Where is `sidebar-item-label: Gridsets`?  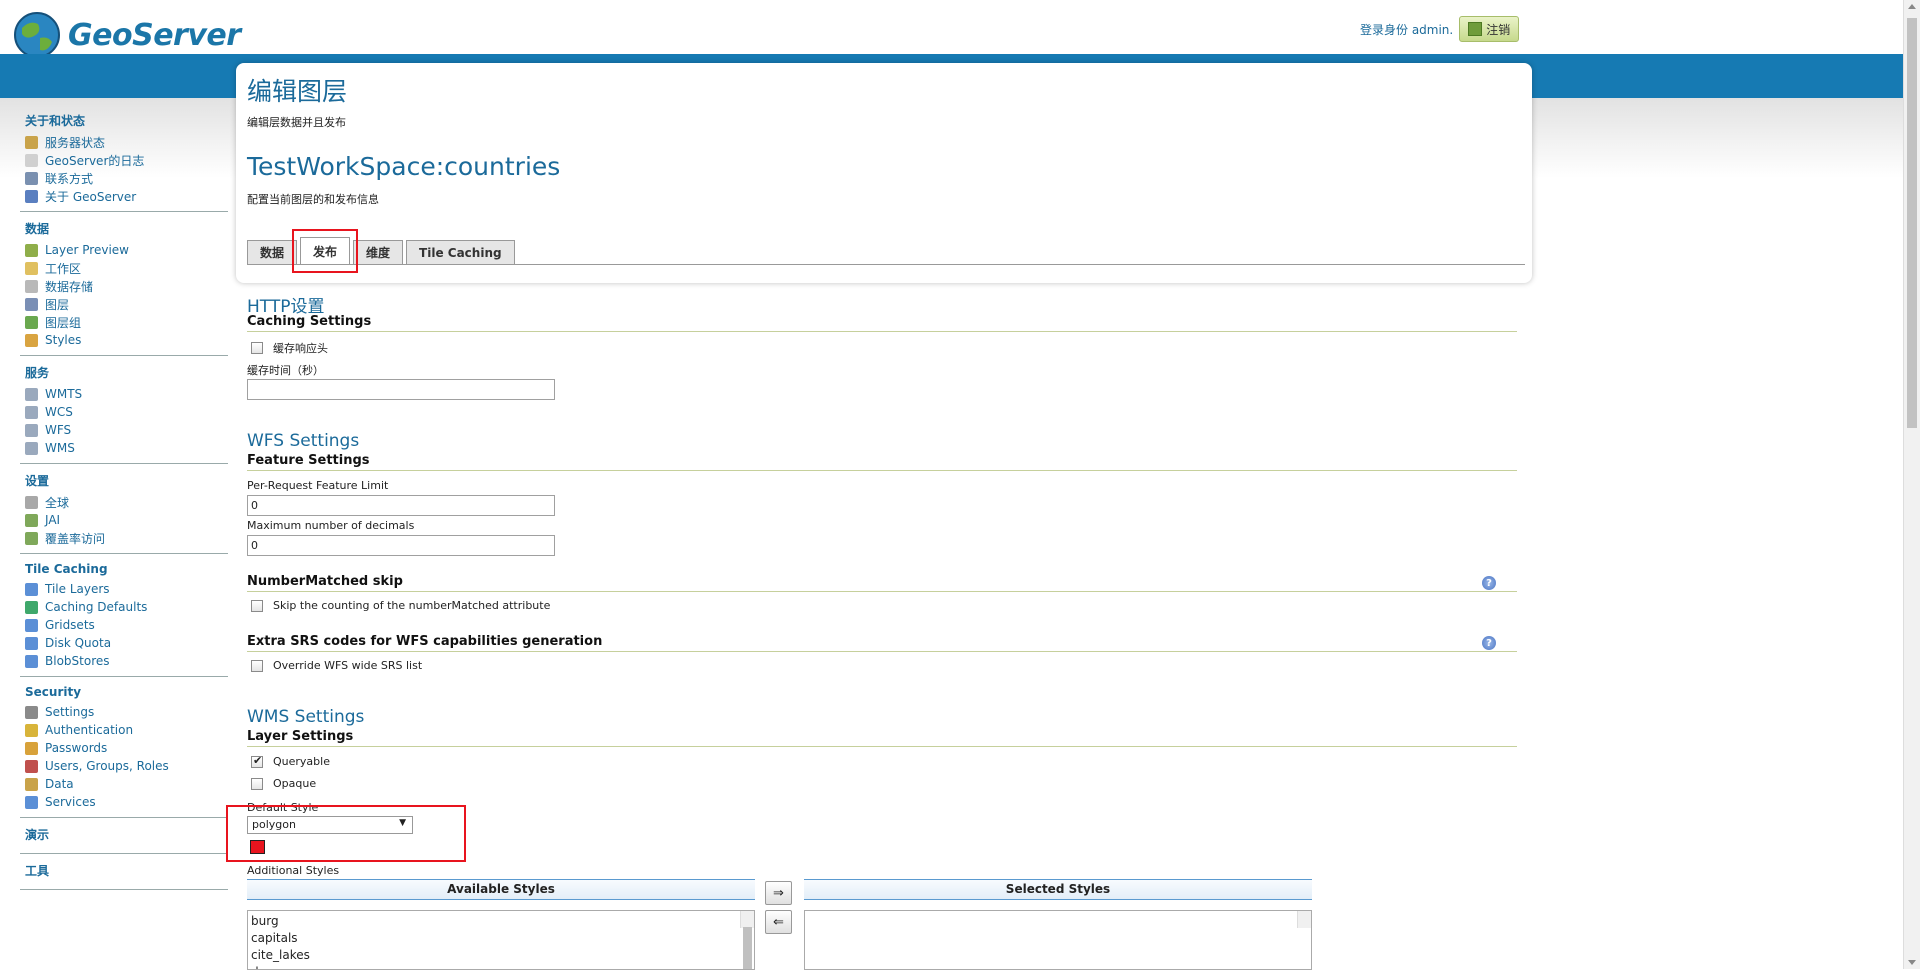 sidebar-item-label: Gridsets is located at coordinates (70, 625).